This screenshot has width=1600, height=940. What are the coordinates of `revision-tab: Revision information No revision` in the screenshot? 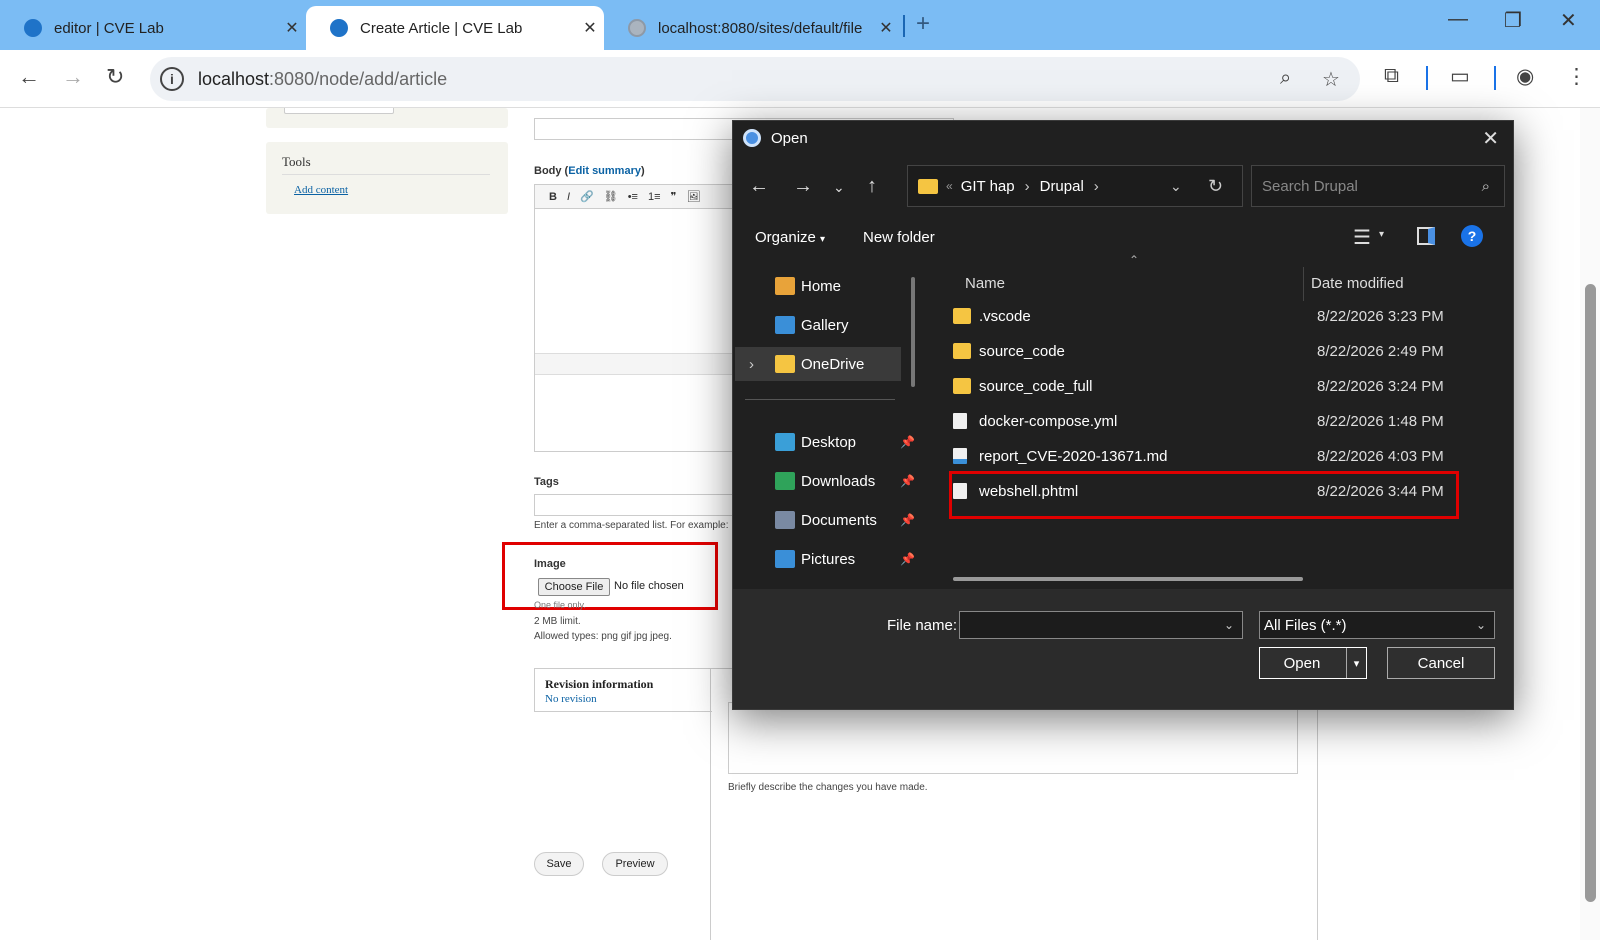 It's located at (623, 690).